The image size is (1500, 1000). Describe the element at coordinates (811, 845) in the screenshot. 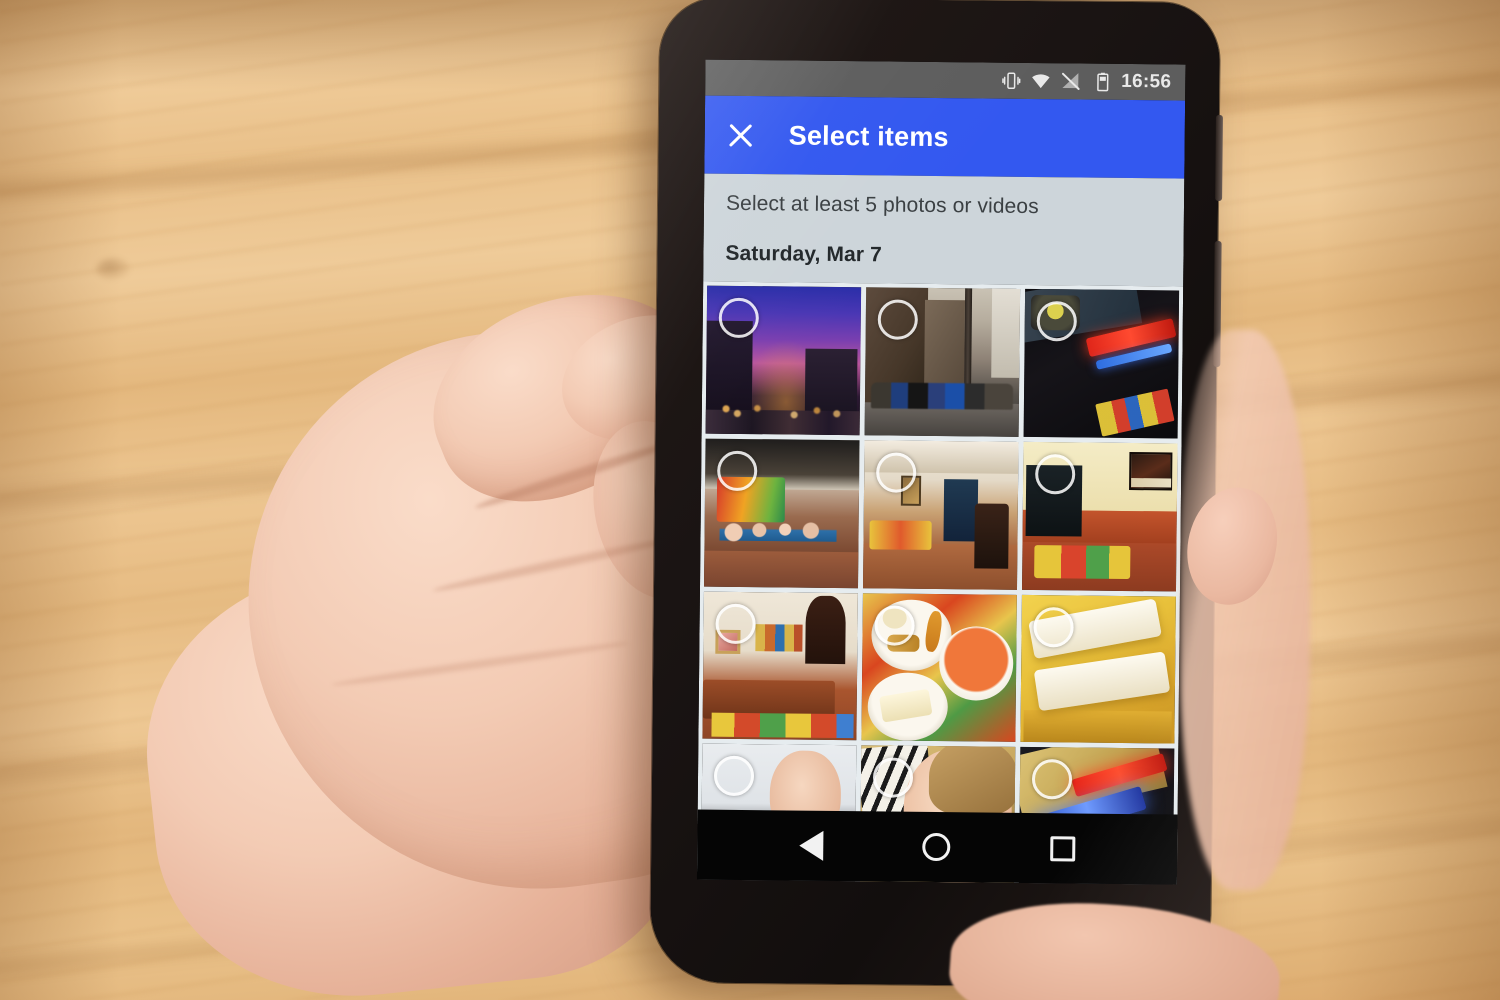

I see `back-icon` at that location.